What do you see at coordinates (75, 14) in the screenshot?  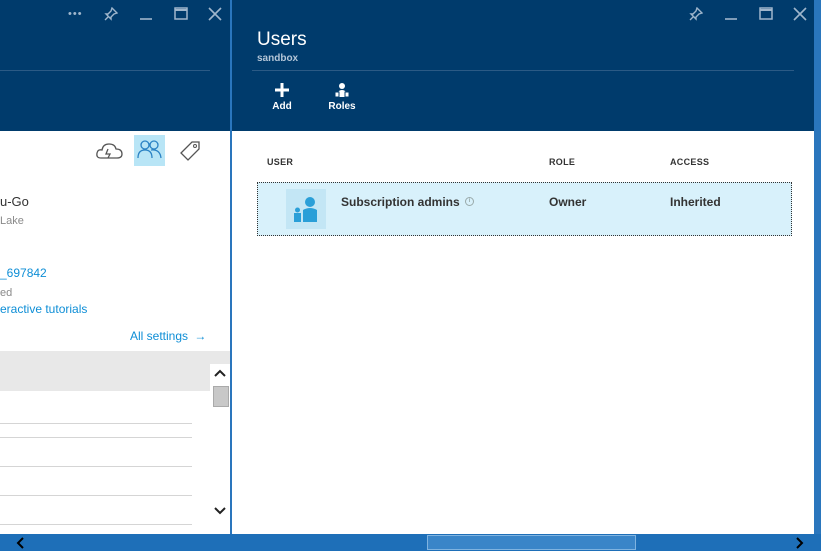 I see `more-icon: •••` at bounding box center [75, 14].